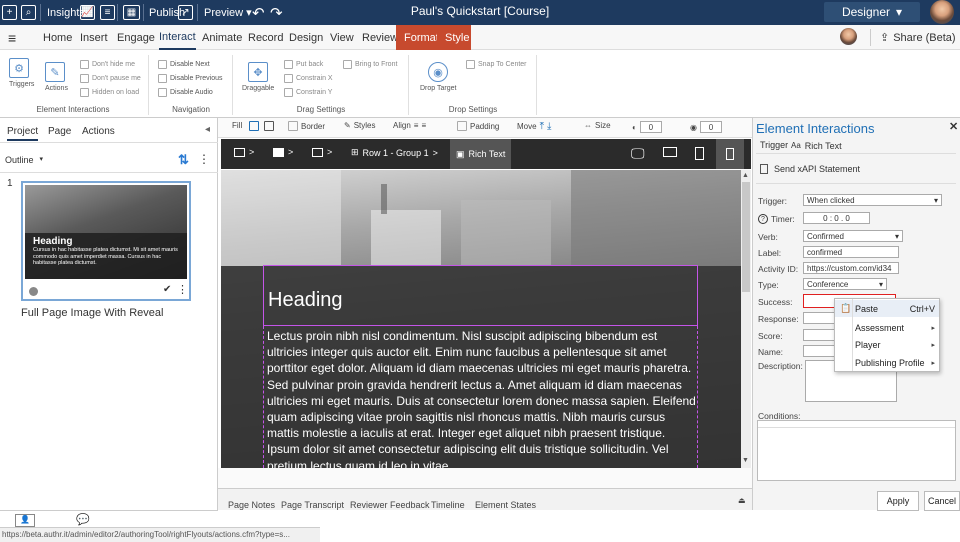 The image size is (960, 542). What do you see at coordinates (12, 37) in the screenshot?
I see `hamburger-menu-icon: ≡` at bounding box center [12, 37].